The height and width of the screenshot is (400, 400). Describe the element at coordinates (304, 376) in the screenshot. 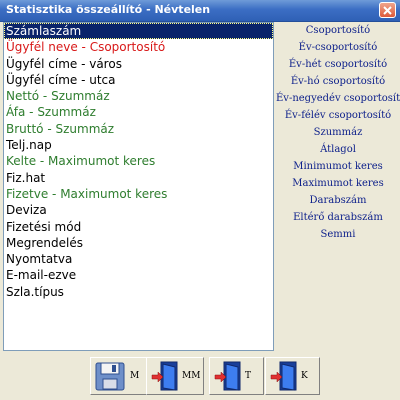

I see `close-label: K` at that location.